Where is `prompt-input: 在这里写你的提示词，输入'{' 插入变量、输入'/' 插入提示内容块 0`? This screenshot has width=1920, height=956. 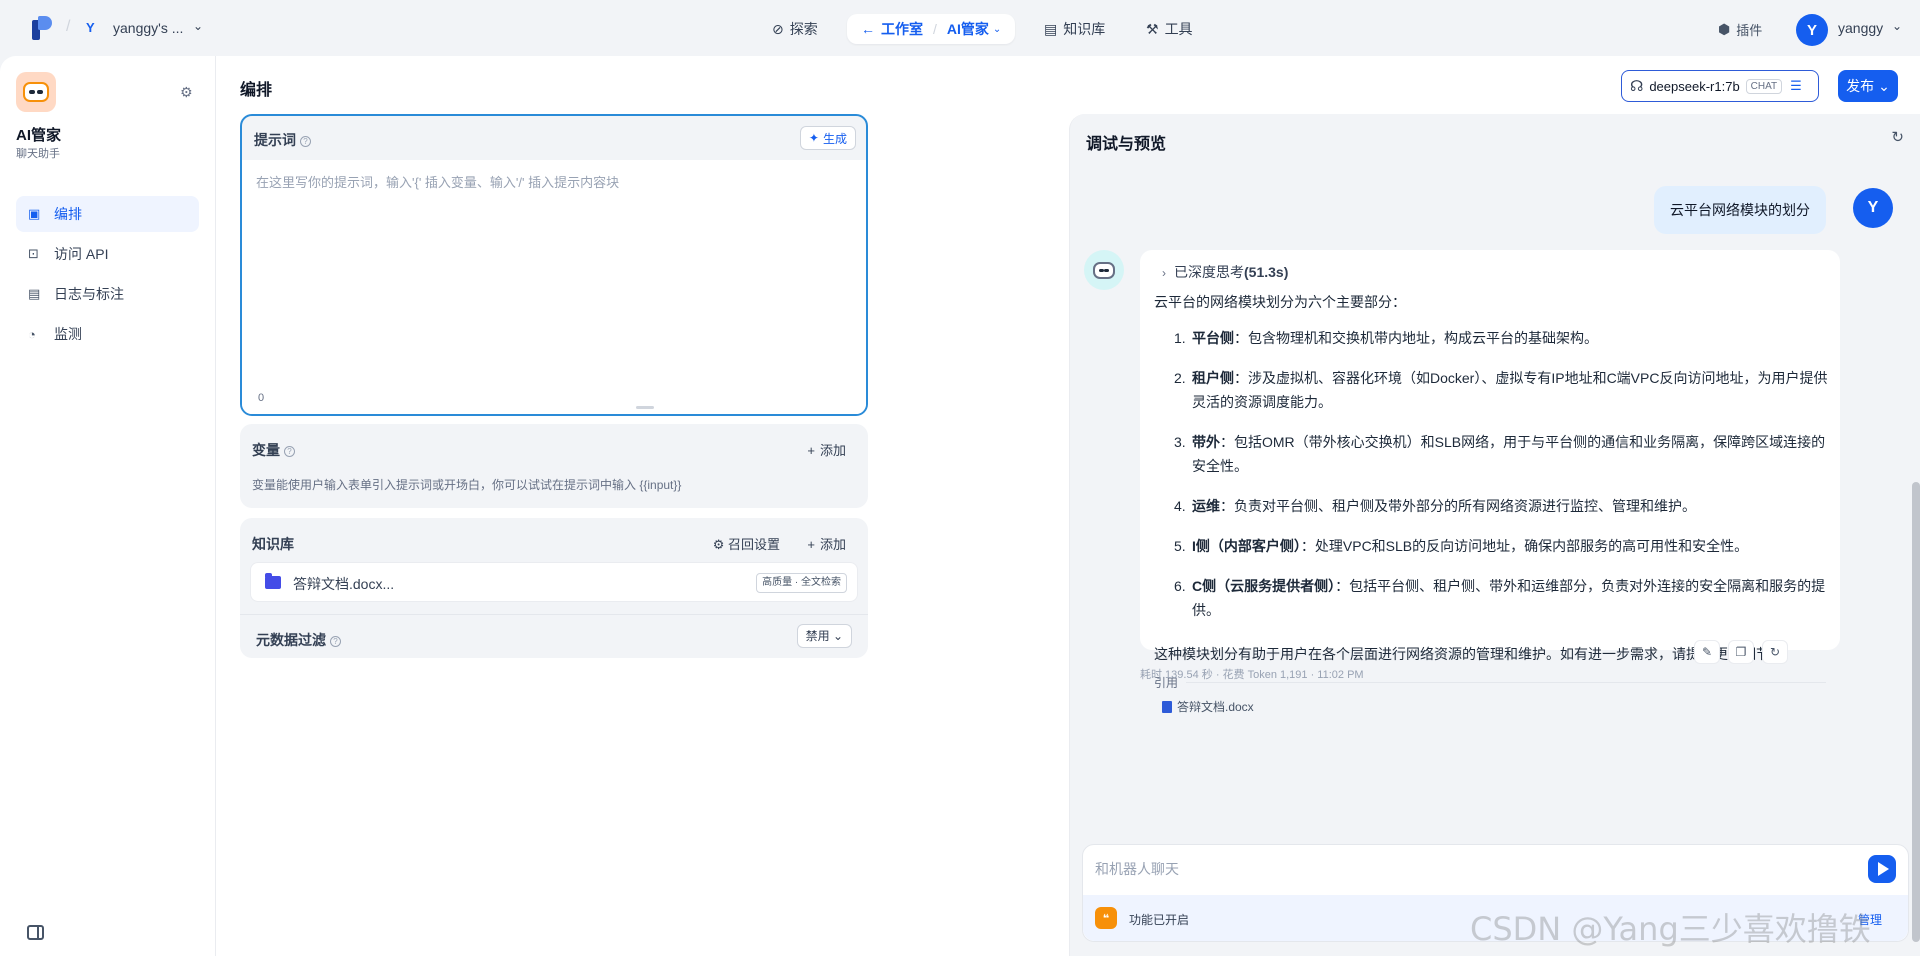
prompt-input: 在这里写你的提示词，输入'{' 插入变量、输入'/' 插入提示内容块 0 is located at coordinates (554, 287).